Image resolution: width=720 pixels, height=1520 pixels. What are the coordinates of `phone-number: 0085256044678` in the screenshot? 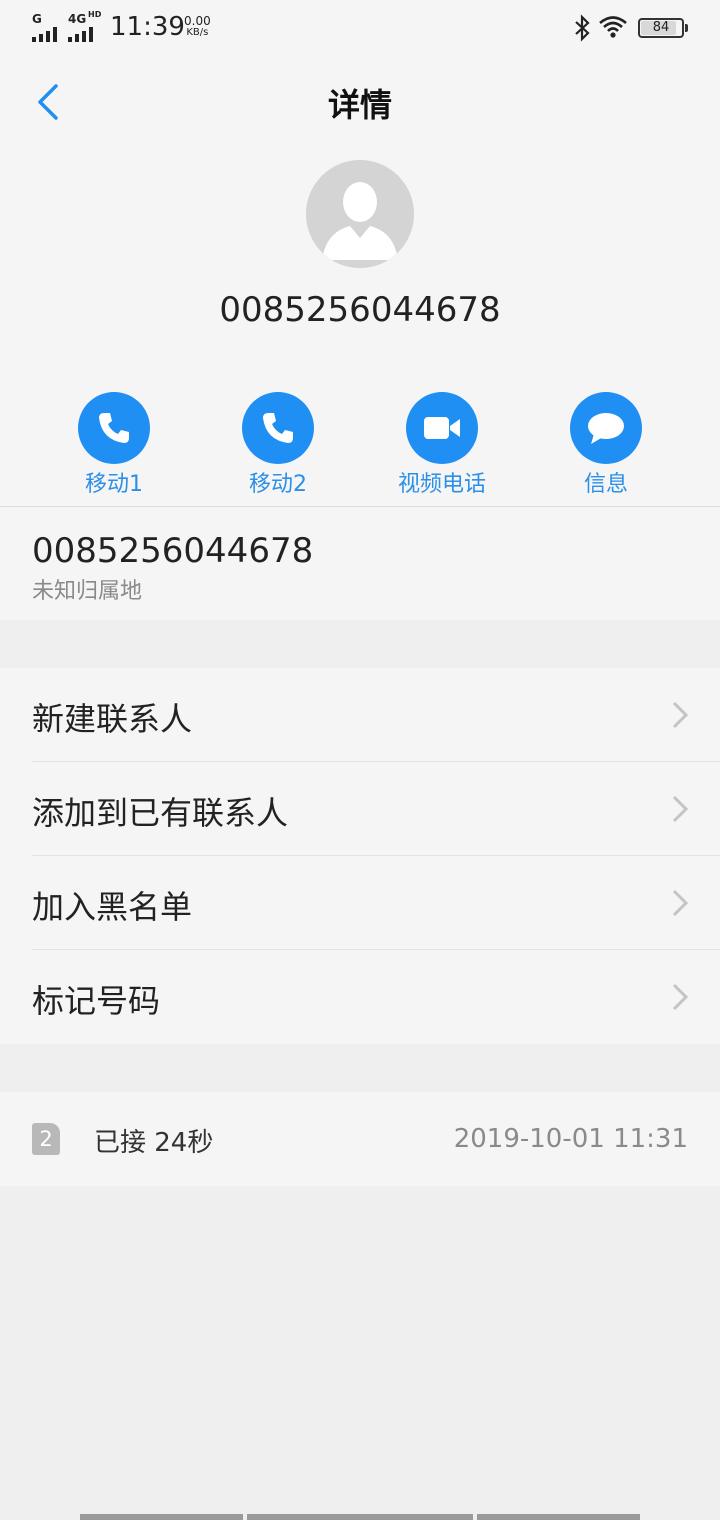 It's located at (172, 551).